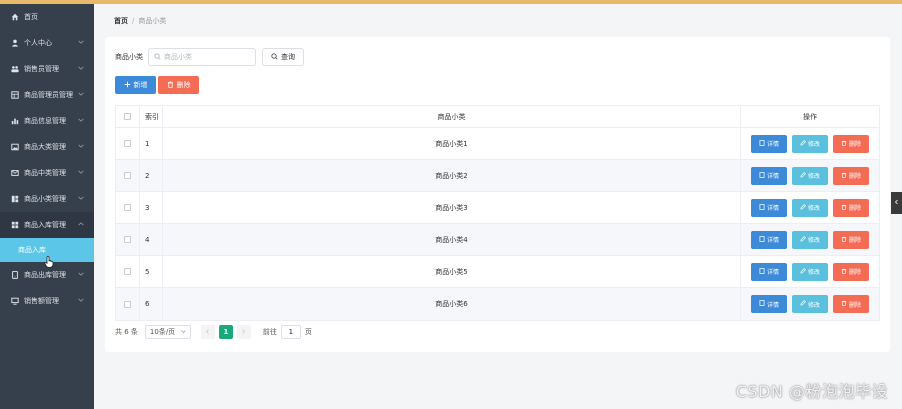  I want to click on goto-label: 前往, so click(269, 332).